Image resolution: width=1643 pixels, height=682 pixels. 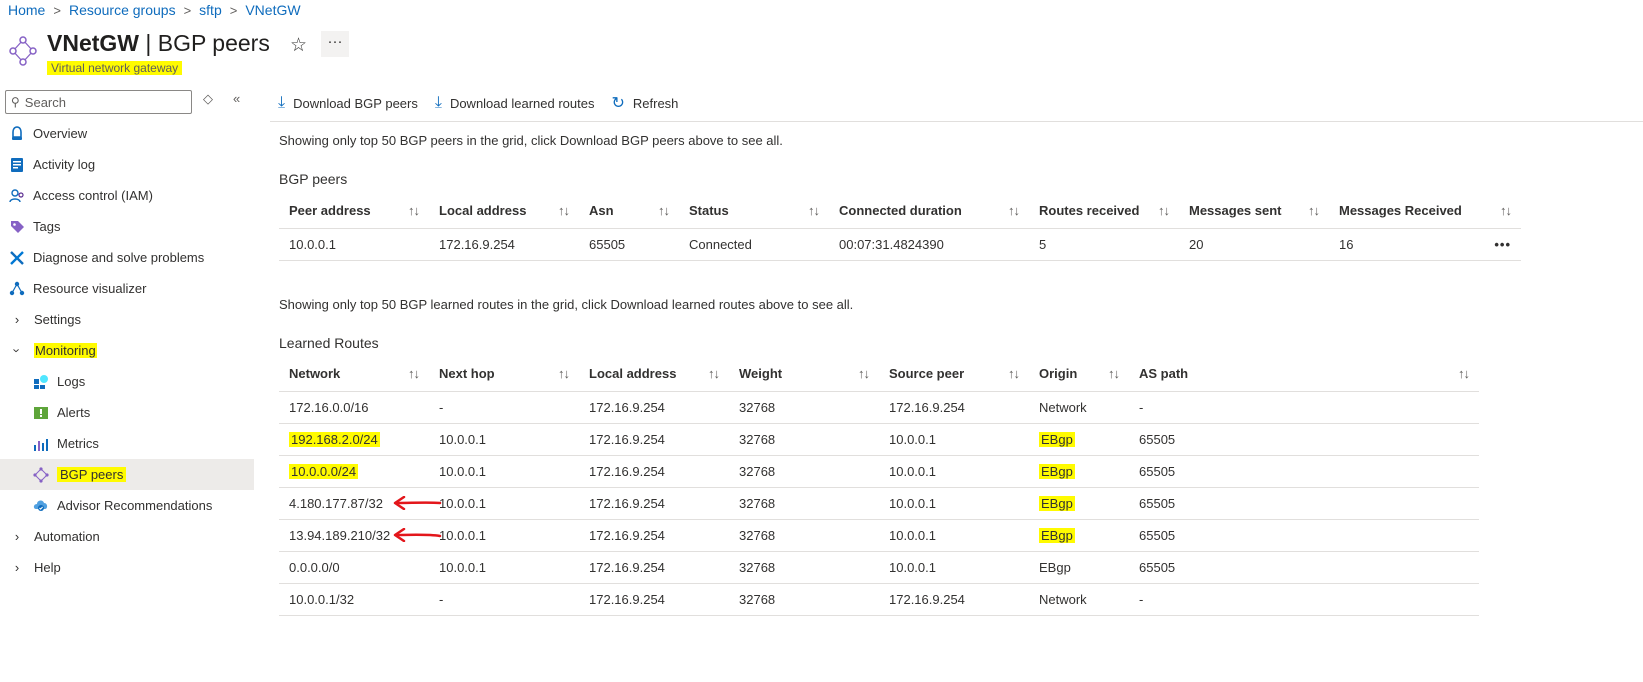 I want to click on overview-icon, so click(x=17, y=133).